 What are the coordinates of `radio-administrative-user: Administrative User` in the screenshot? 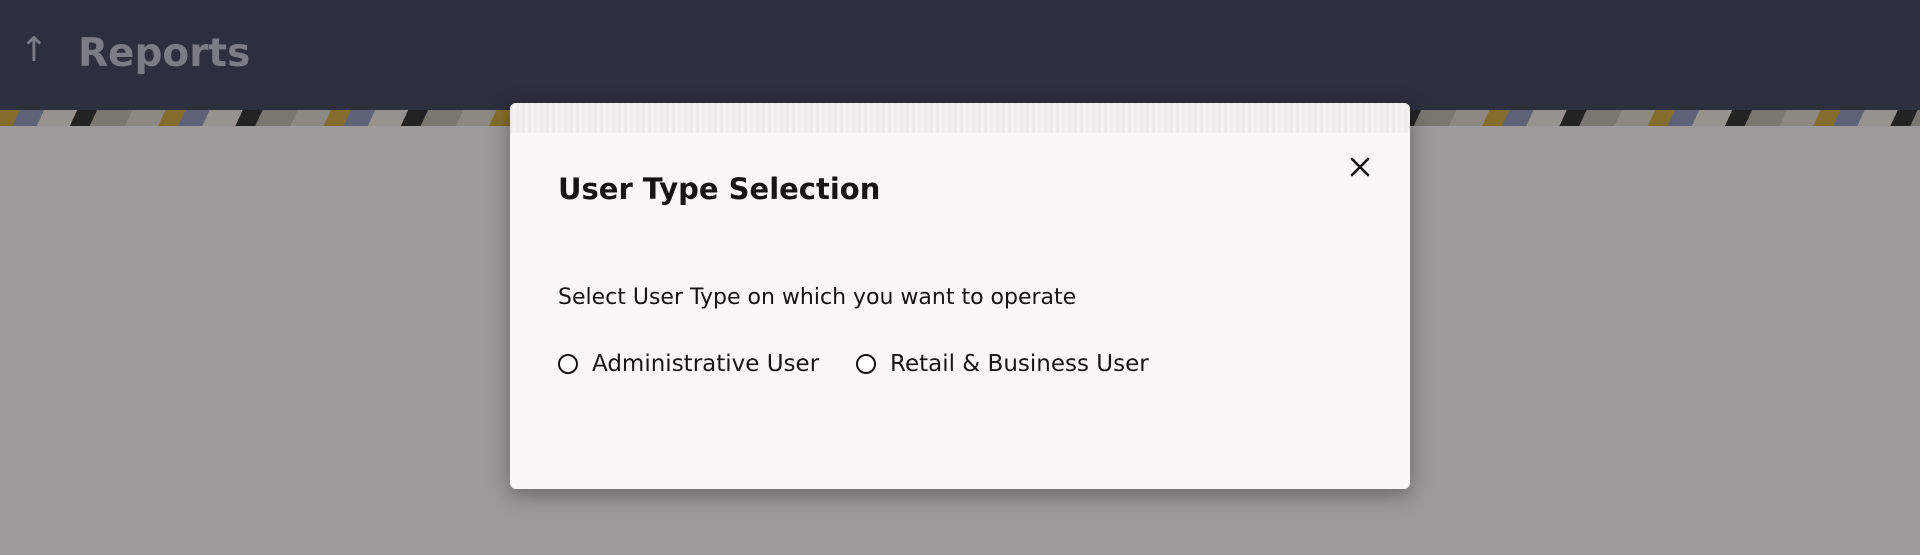 It's located at (688, 364).